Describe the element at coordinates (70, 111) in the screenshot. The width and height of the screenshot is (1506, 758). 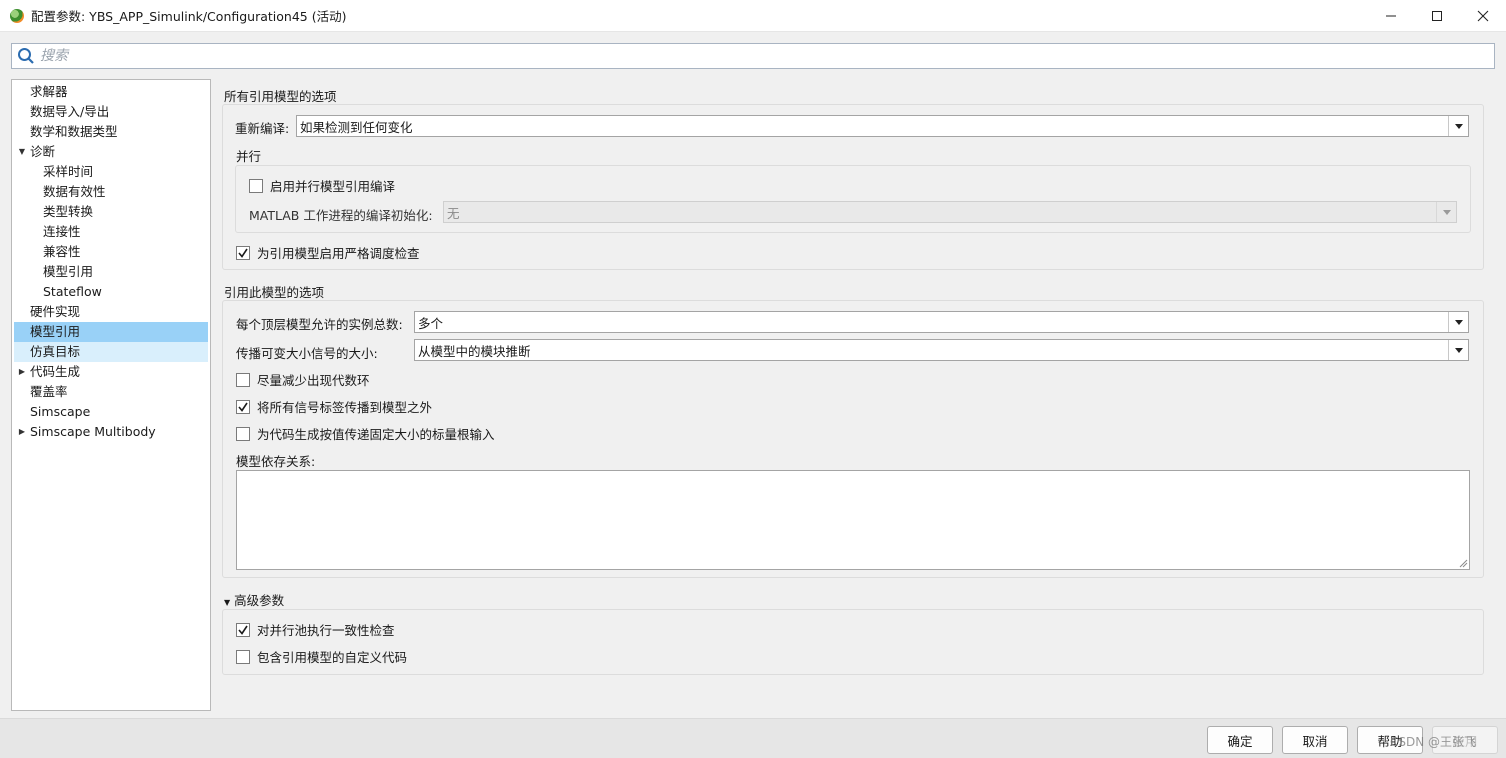
I see `tree-item-label: 数据导入/导出` at that location.